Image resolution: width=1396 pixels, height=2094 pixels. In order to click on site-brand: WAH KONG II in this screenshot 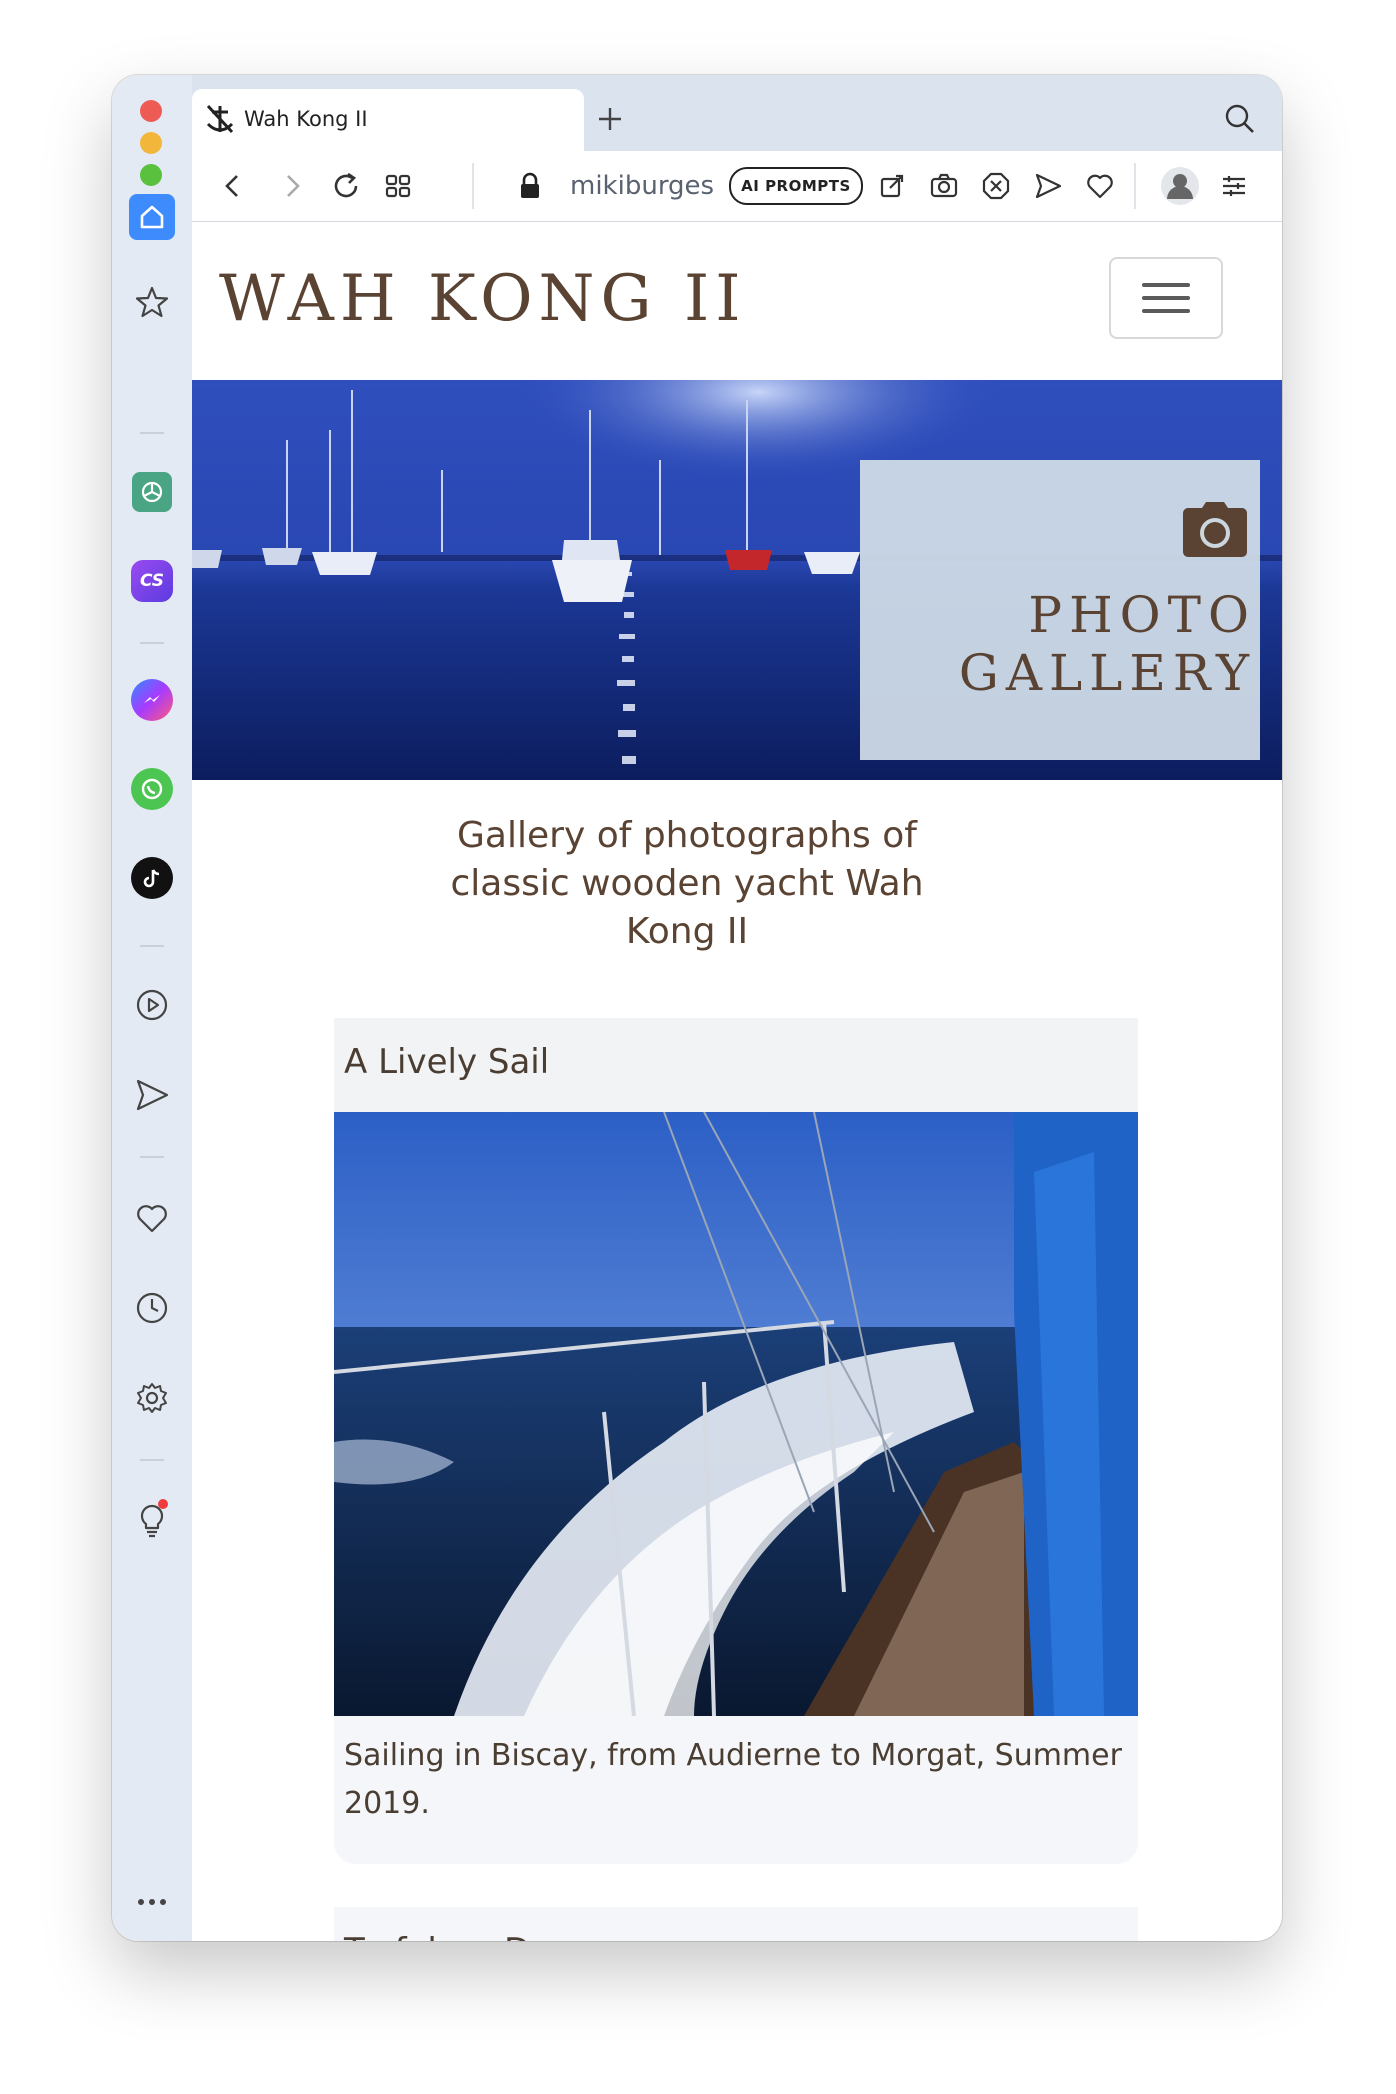, I will do `click(483, 299)`.